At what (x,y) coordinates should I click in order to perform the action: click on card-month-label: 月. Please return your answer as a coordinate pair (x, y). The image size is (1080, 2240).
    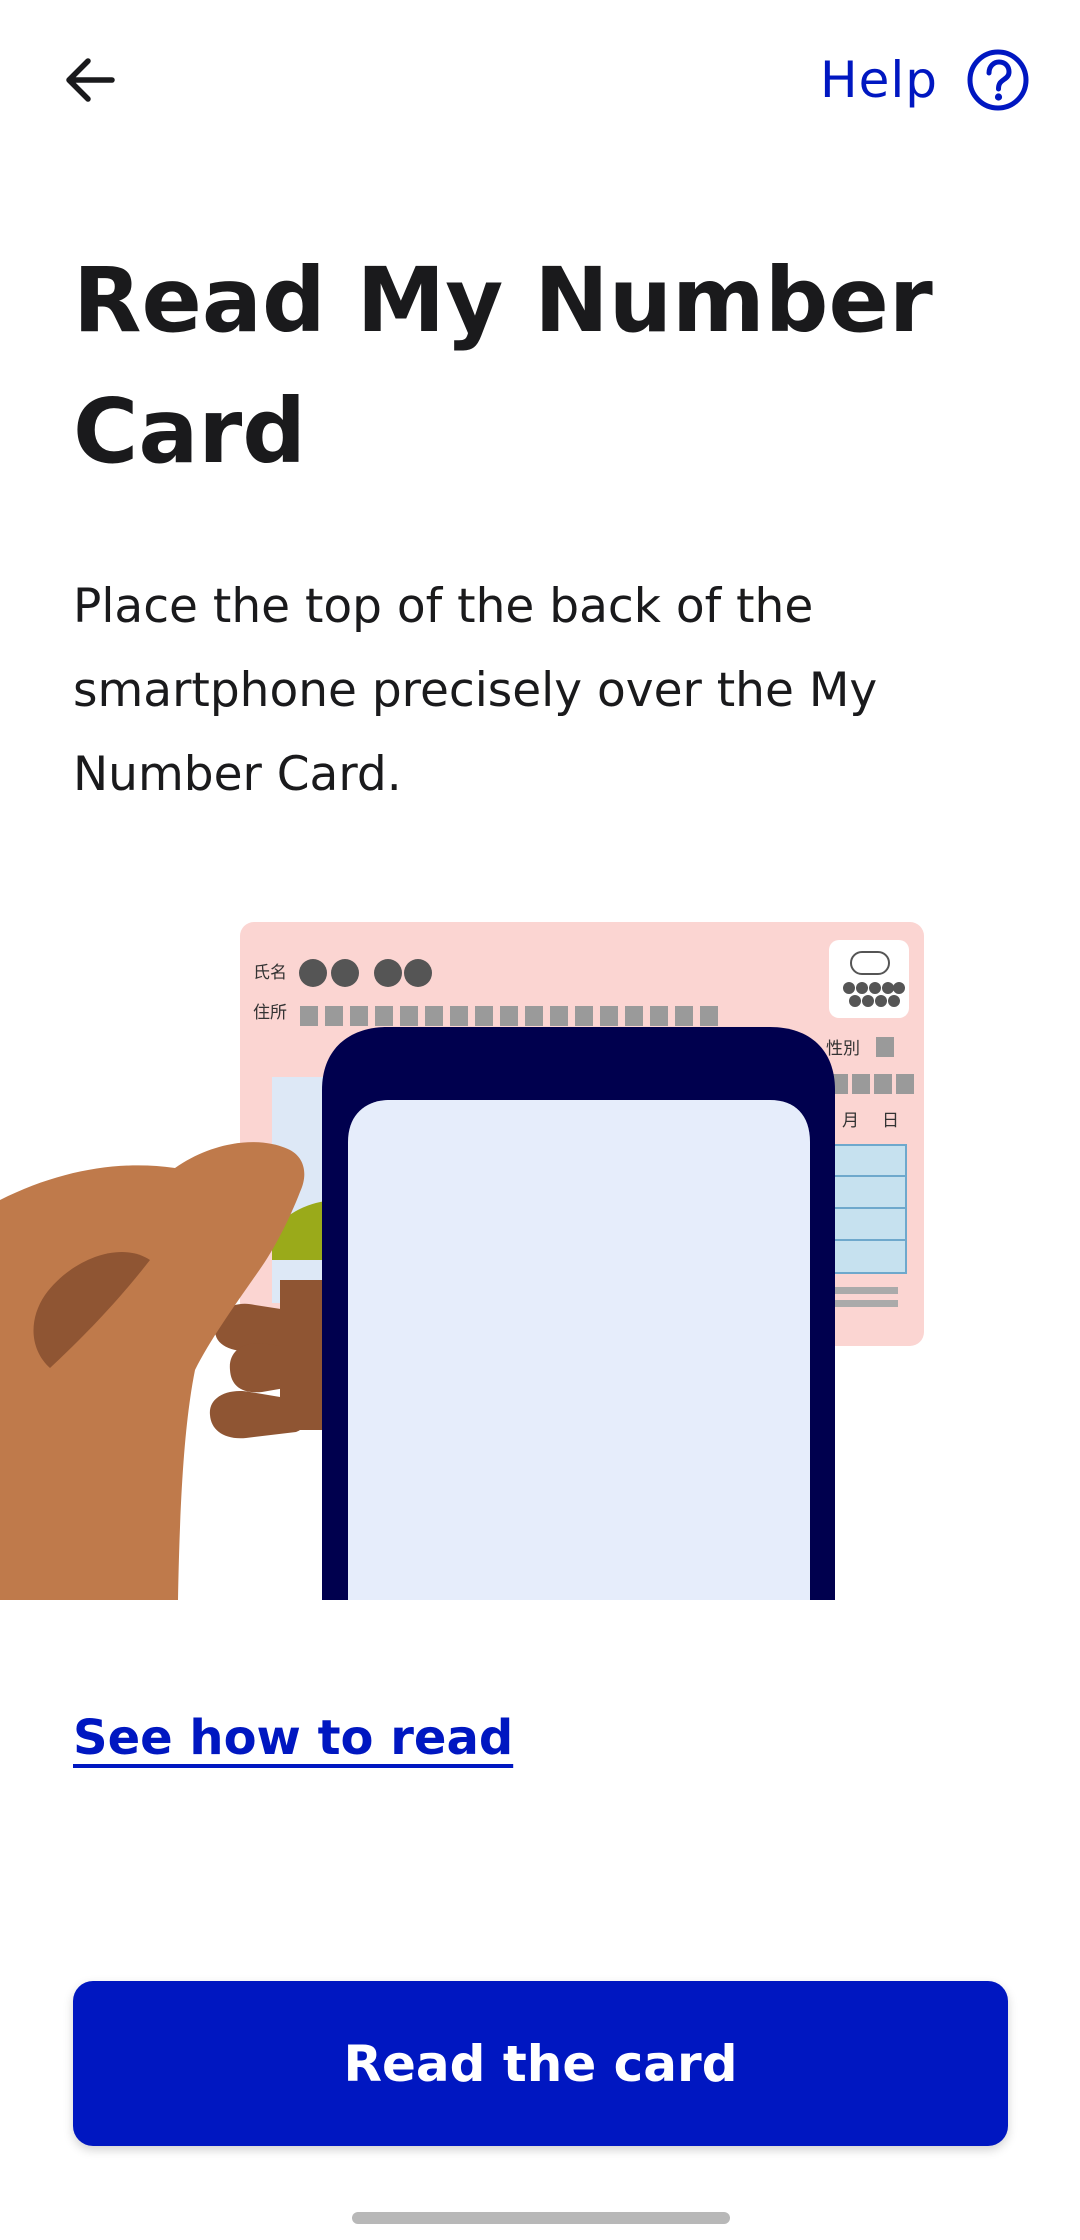
    Looking at the image, I should click on (850, 1121).